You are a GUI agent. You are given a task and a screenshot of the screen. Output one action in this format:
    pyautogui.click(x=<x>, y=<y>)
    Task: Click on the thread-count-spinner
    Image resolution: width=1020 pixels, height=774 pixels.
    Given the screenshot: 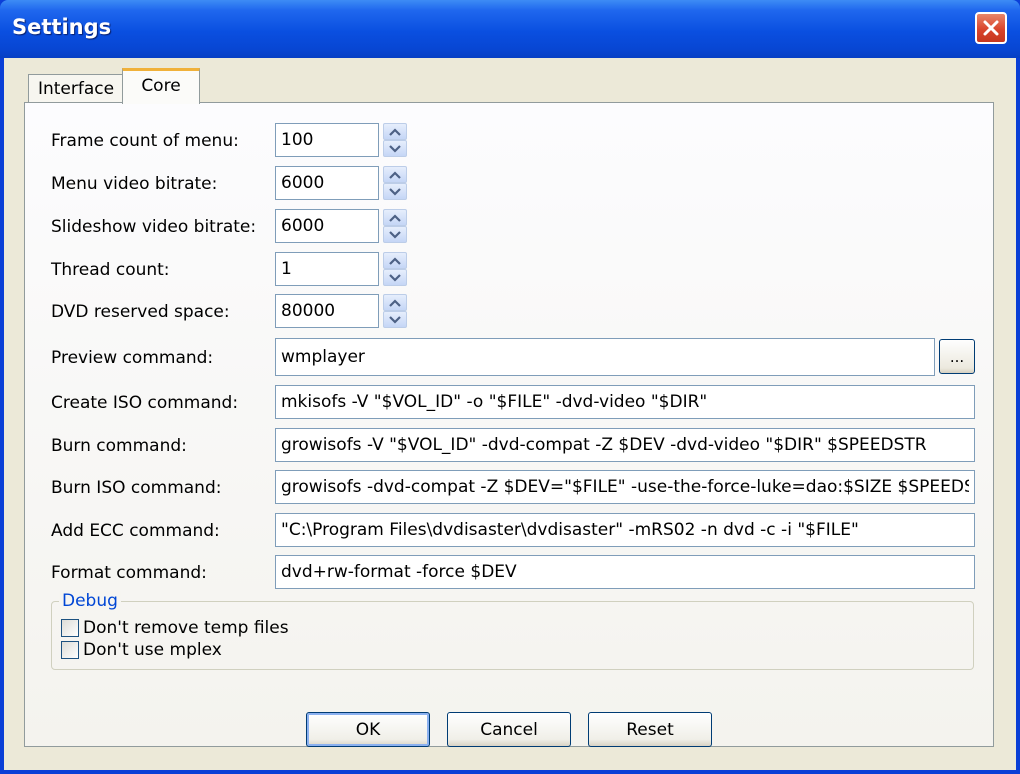 What is the action you would take?
    pyautogui.click(x=395, y=269)
    